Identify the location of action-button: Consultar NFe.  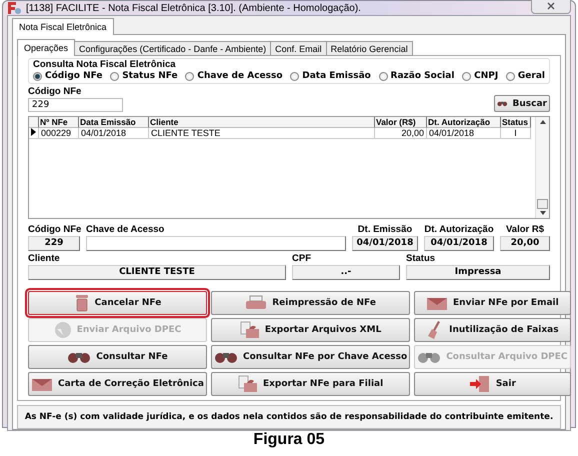
(117, 357).